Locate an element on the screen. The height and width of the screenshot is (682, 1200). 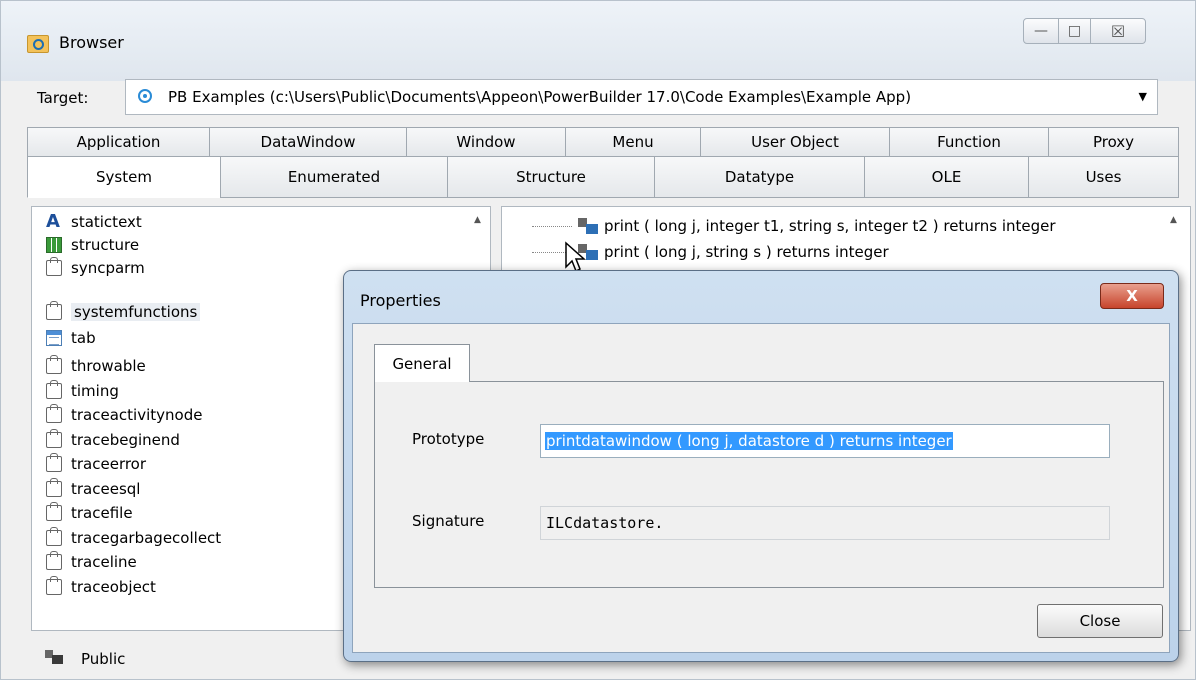
tab-general: General is located at coordinates (422, 363).